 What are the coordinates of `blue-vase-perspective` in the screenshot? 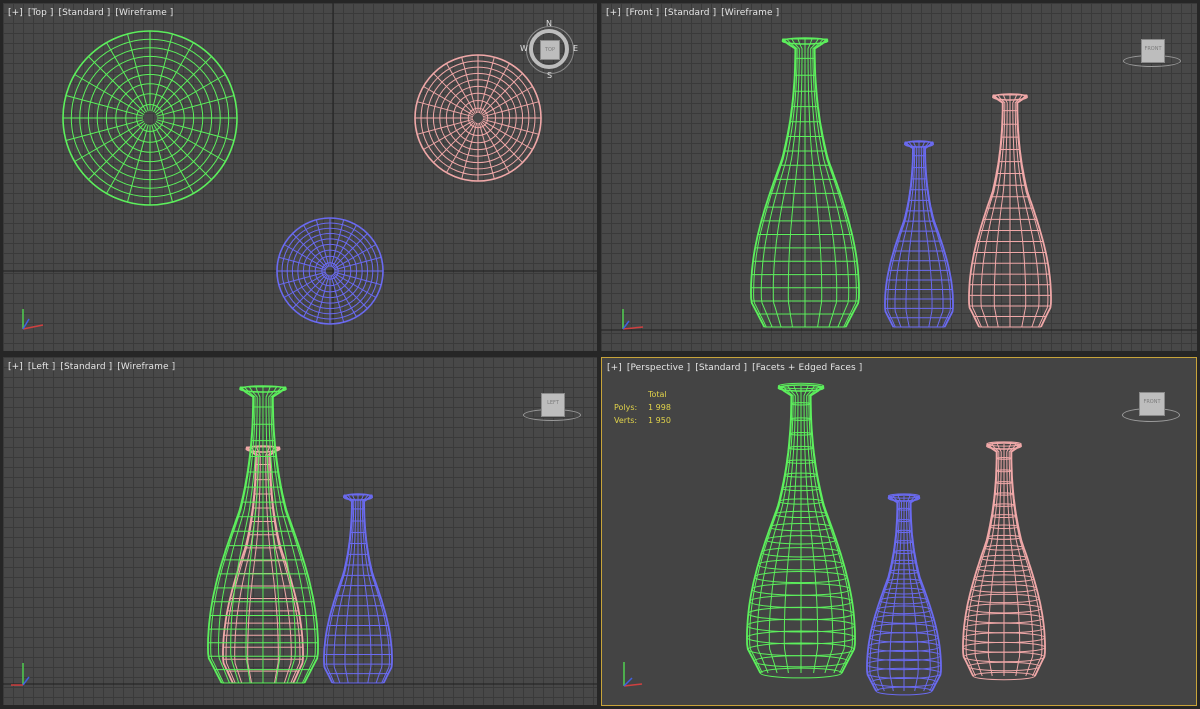 It's located at (904, 594).